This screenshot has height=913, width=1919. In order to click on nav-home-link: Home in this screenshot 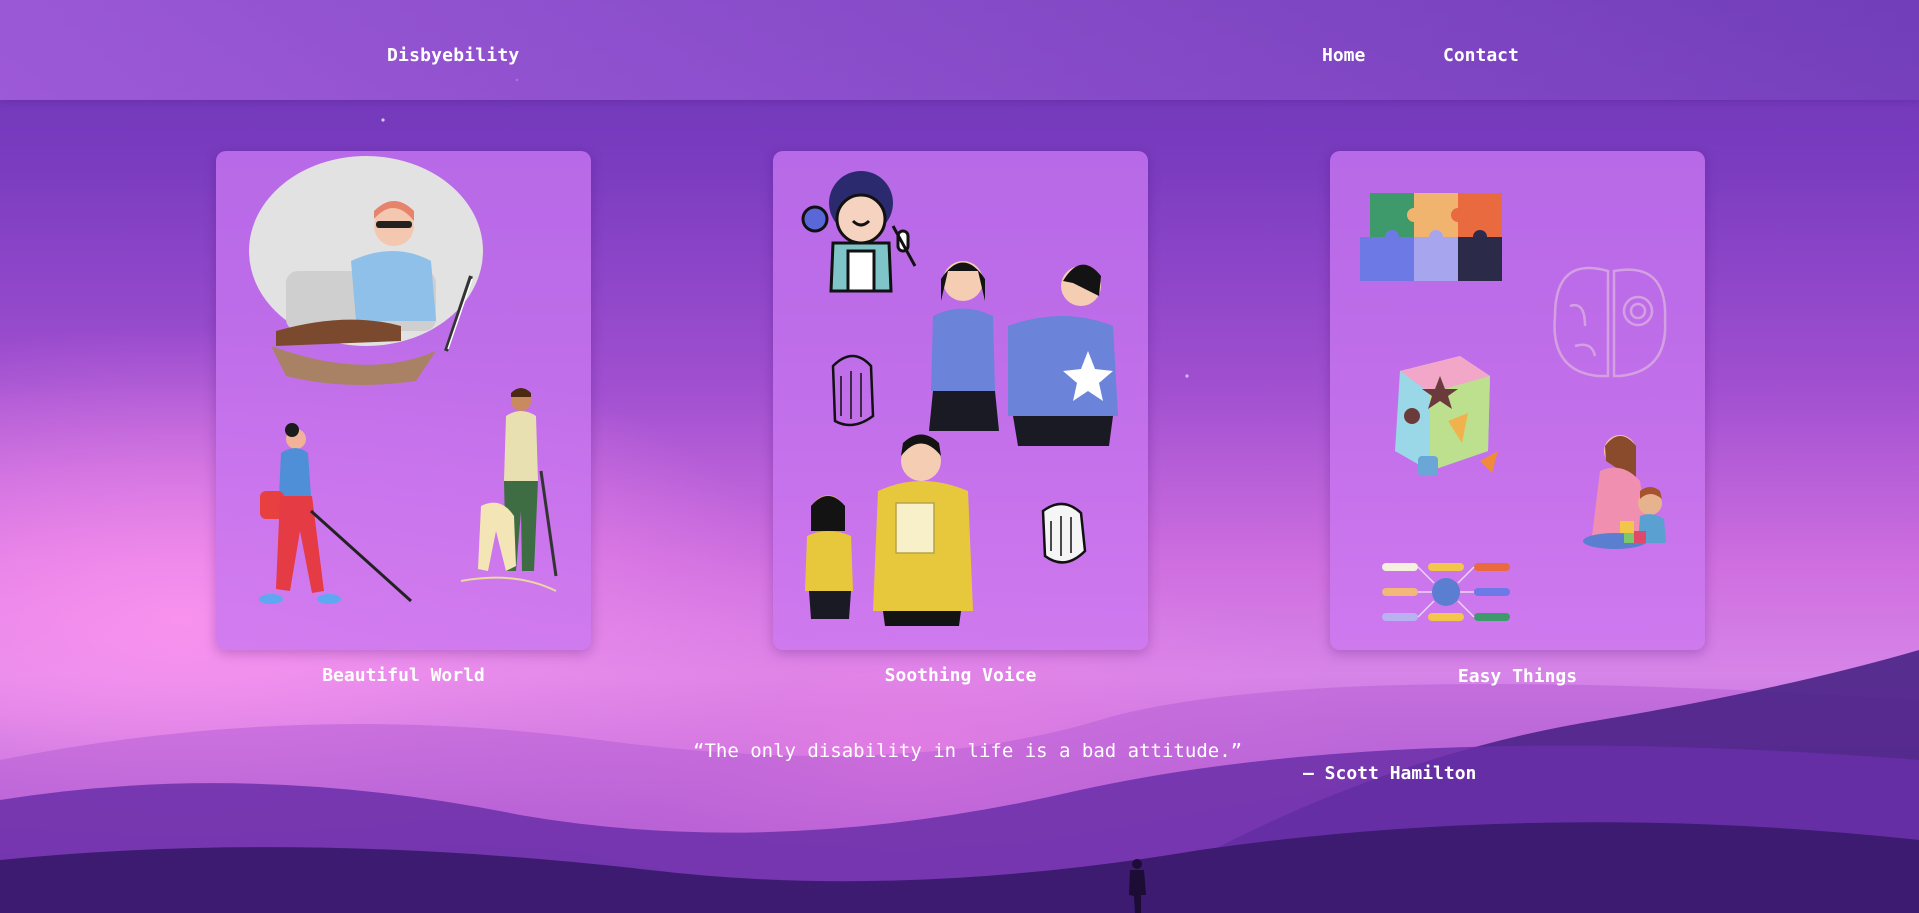, I will do `click(1343, 55)`.